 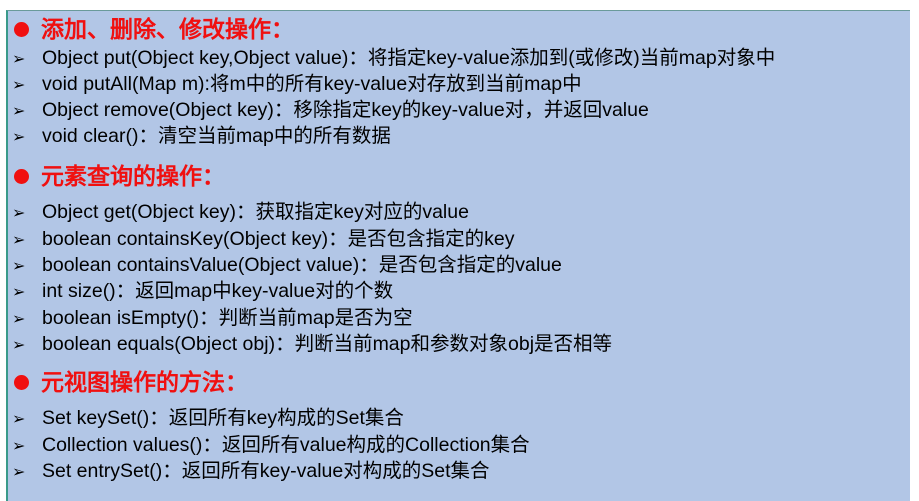 What do you see at coordinates (255, 212) in the screenshot?
I see `item-text: Object get(Object key)：获取指定key对应的value` at bounding box center [255, 212].